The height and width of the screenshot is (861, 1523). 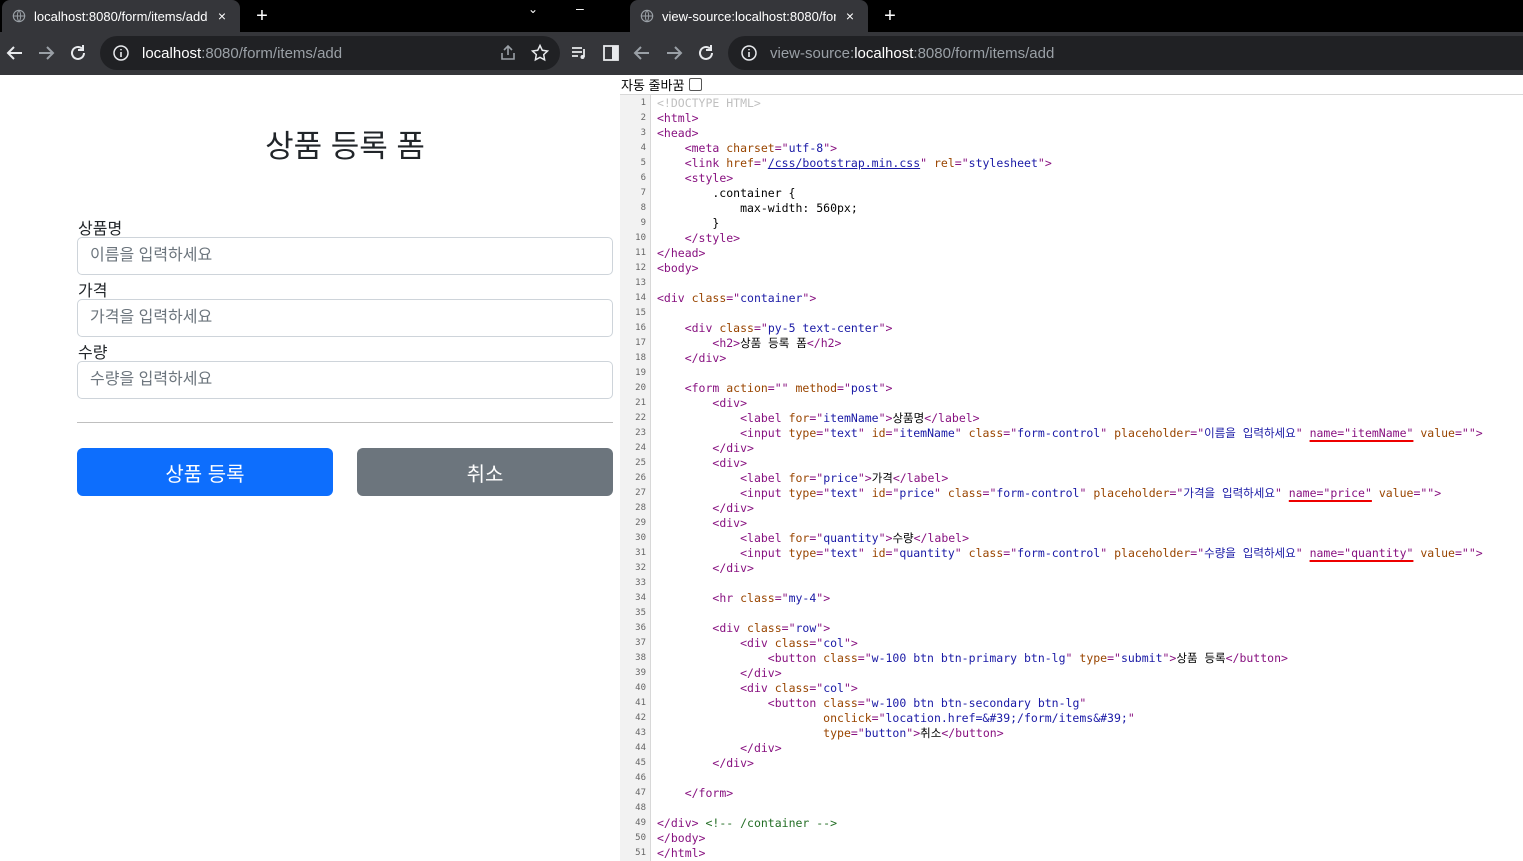 I want to click on line-wrap-toggle: 자동 줄바꿈, so click(x=661, y=84).